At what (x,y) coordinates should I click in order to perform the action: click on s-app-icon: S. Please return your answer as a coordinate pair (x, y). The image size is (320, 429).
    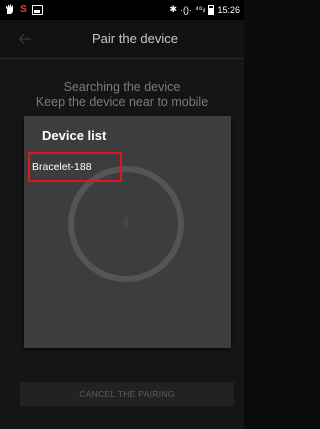
    Looking at the image, I should click on (23, 9).